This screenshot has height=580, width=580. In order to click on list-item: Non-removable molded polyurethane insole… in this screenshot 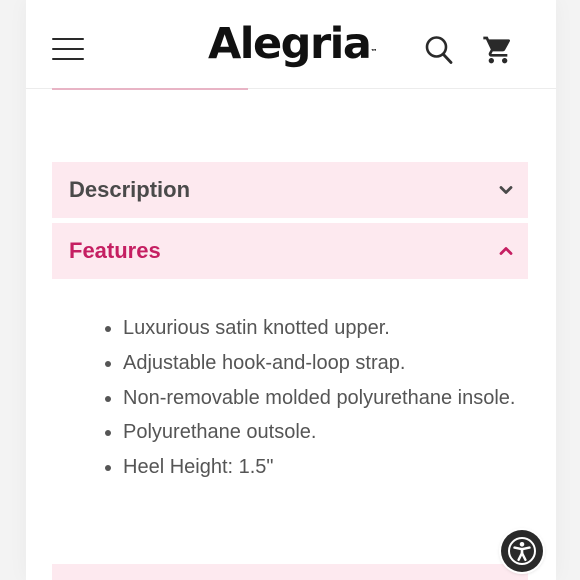, I will do `click(333, 398)`.